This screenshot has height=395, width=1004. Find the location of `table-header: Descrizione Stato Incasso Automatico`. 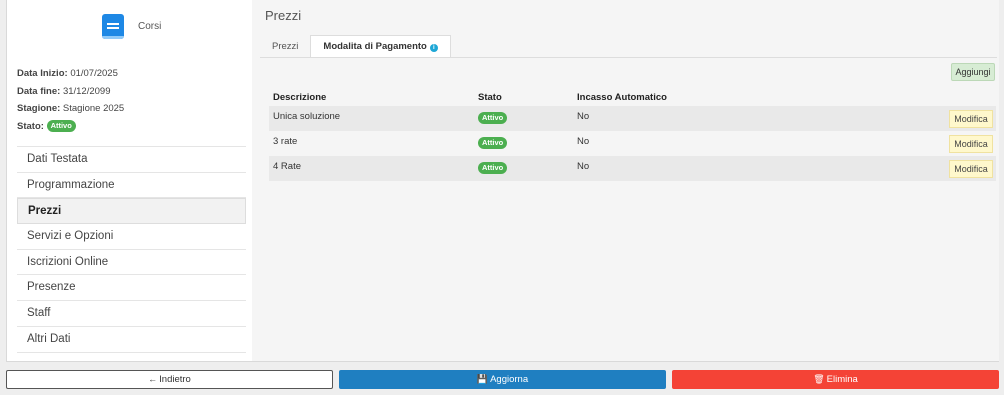

table-header: Descrizione Stato Incasso Automatico is located at coordinates (632, 97).